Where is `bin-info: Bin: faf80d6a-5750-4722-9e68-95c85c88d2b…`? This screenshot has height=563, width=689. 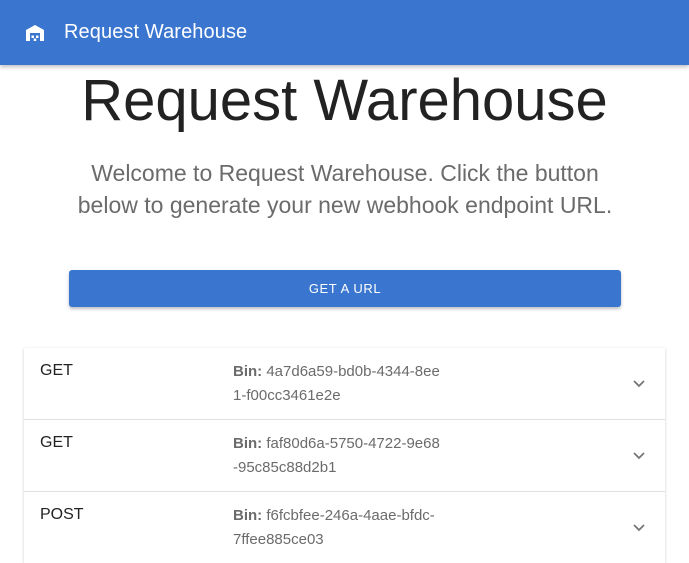 bin-info: Bin: faf80d6a-5750-4722-9e68-95c85c88d2b… is located at coordinates (338, 456).